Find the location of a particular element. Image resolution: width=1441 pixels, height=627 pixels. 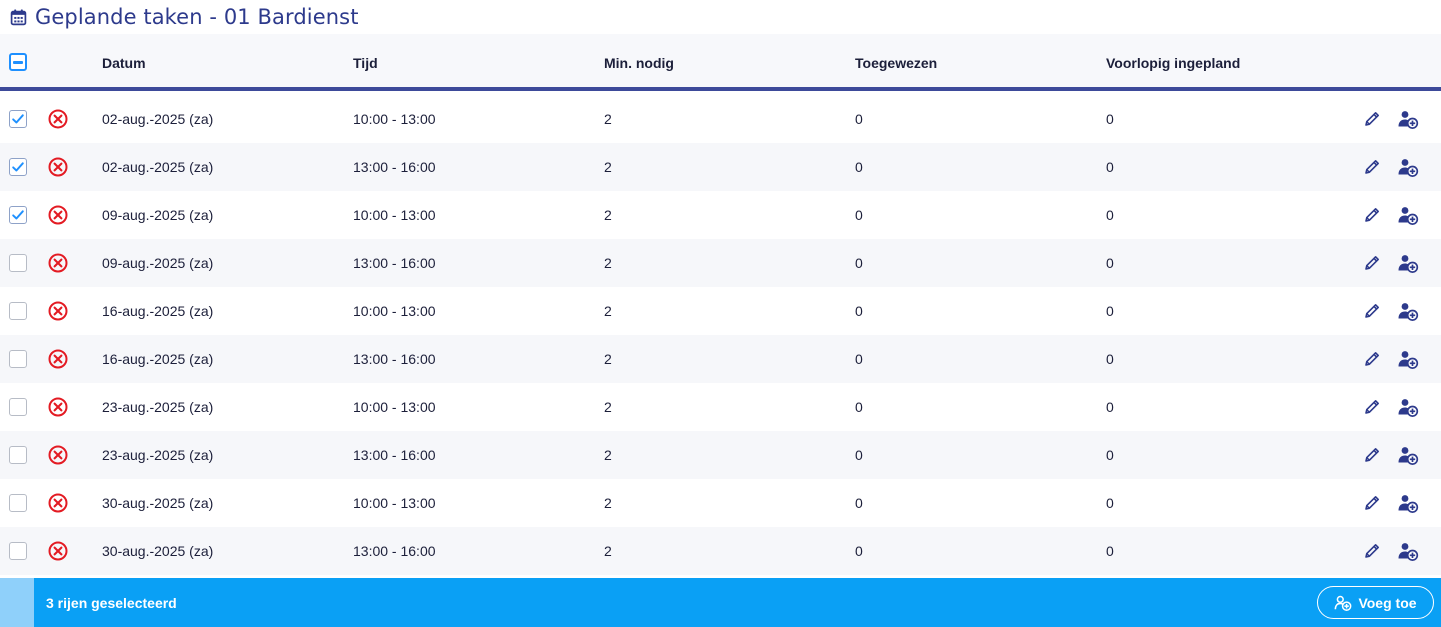

column-header-datum: Datum is located at coordinates (124, 62).